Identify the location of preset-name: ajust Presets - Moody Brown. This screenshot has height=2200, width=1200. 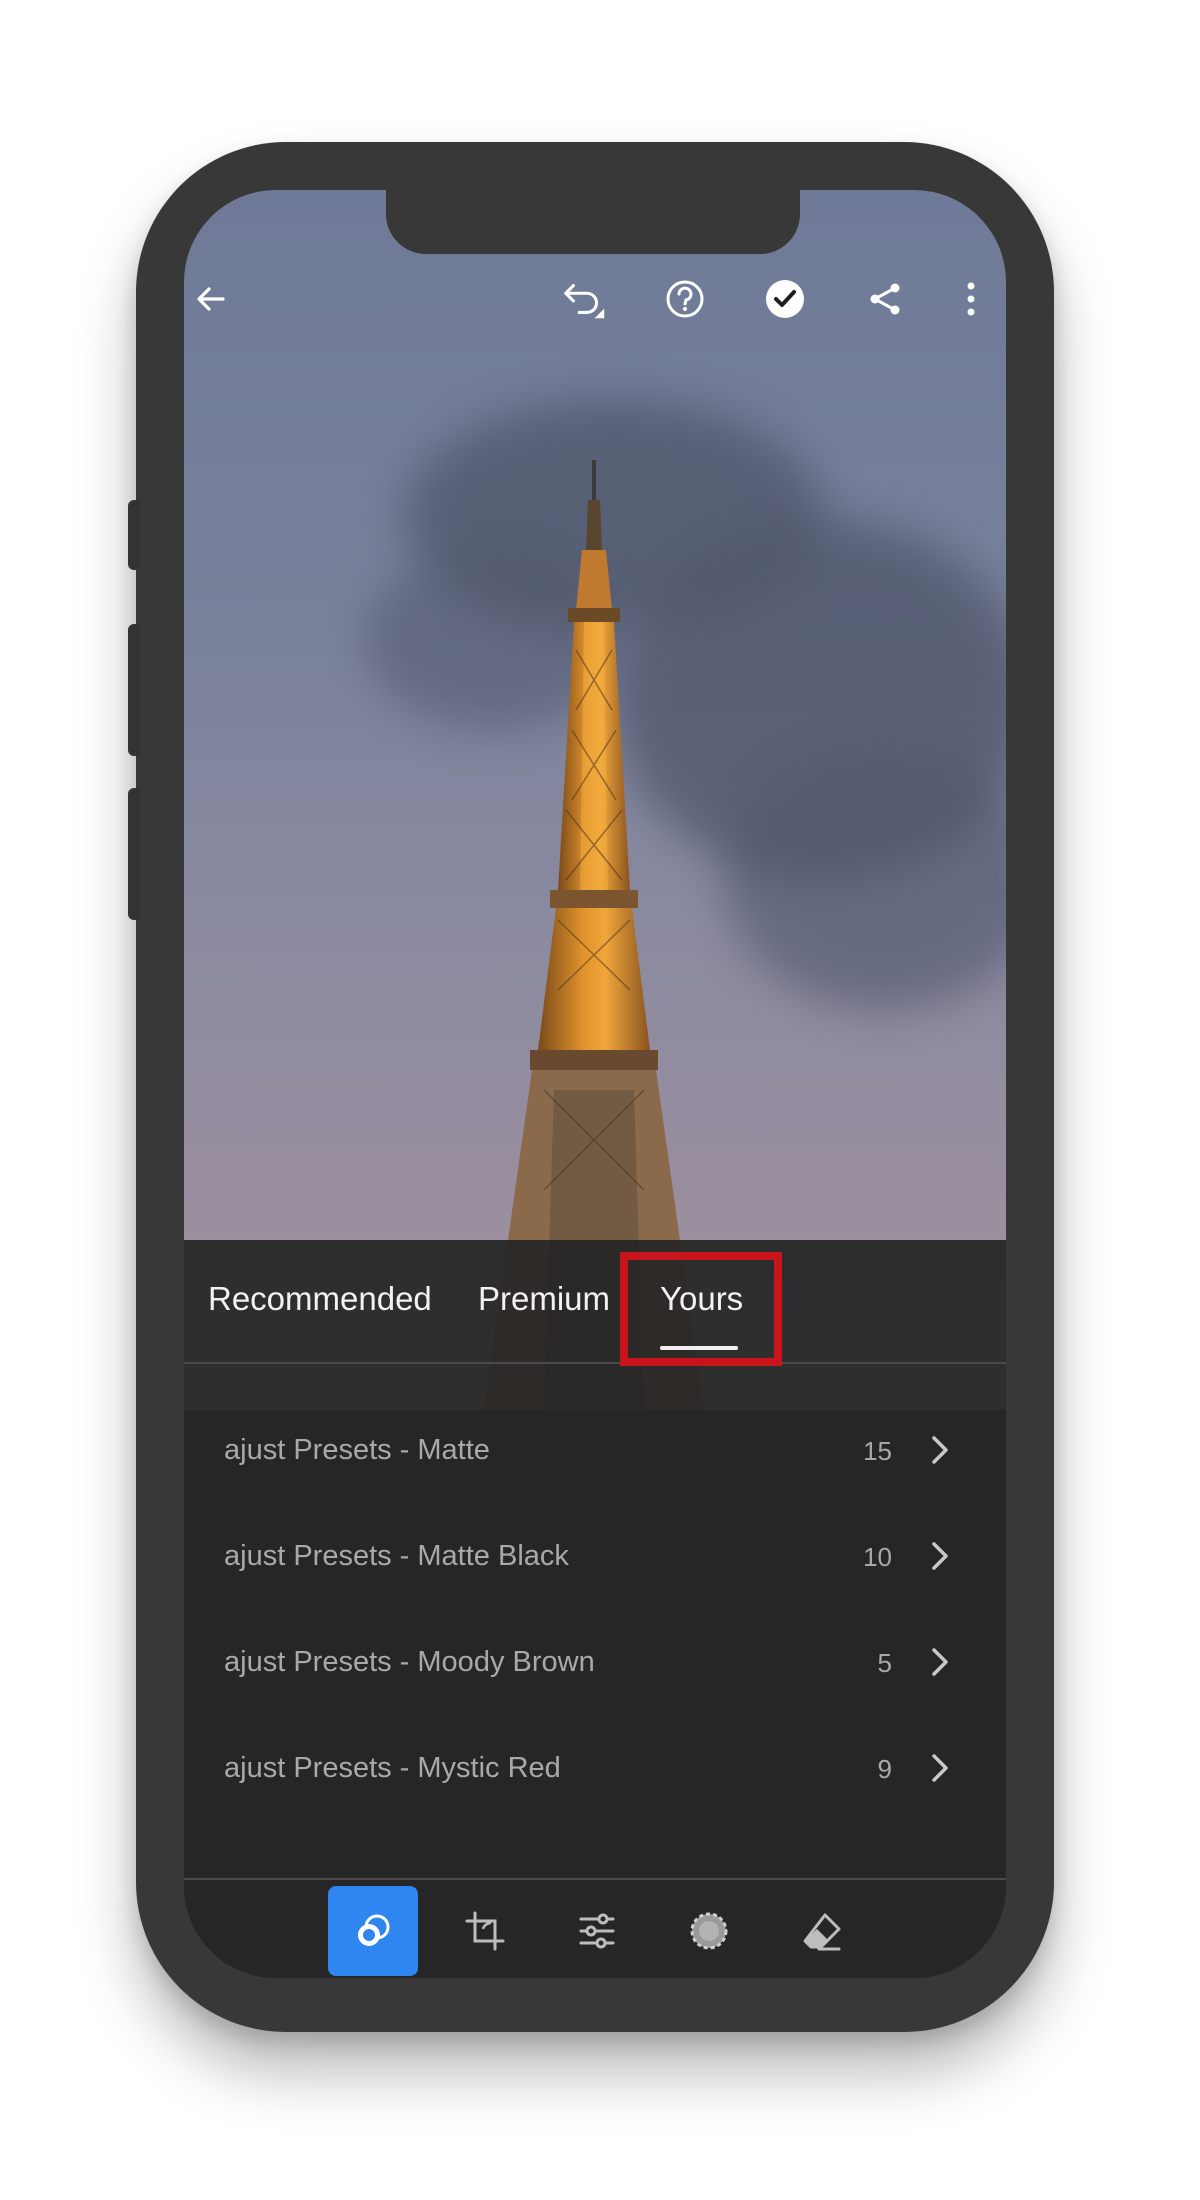
(409, 1662).